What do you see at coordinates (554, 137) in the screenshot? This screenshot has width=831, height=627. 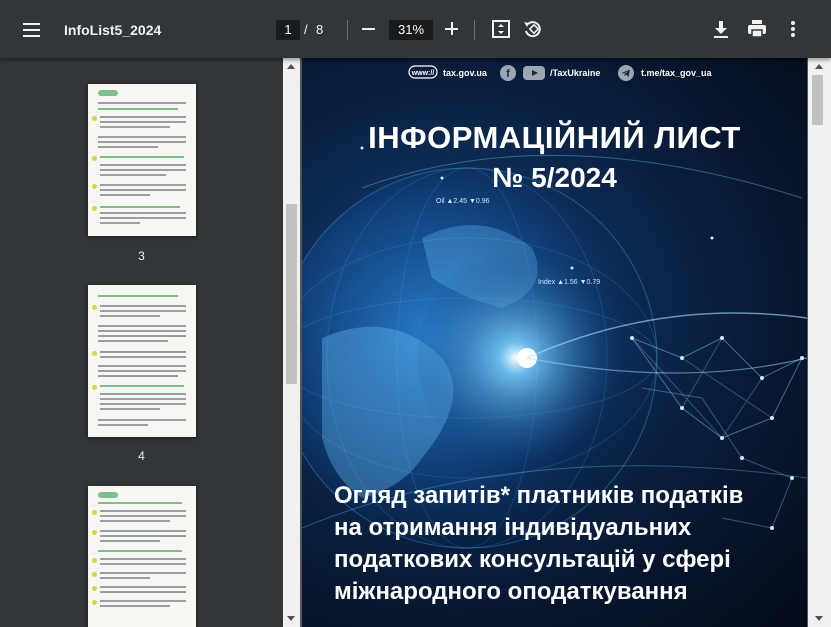 I see `document-heading: ІНФОРМАЦІЙНИЙ ЛИСТ` at bounding box center [554, 137].